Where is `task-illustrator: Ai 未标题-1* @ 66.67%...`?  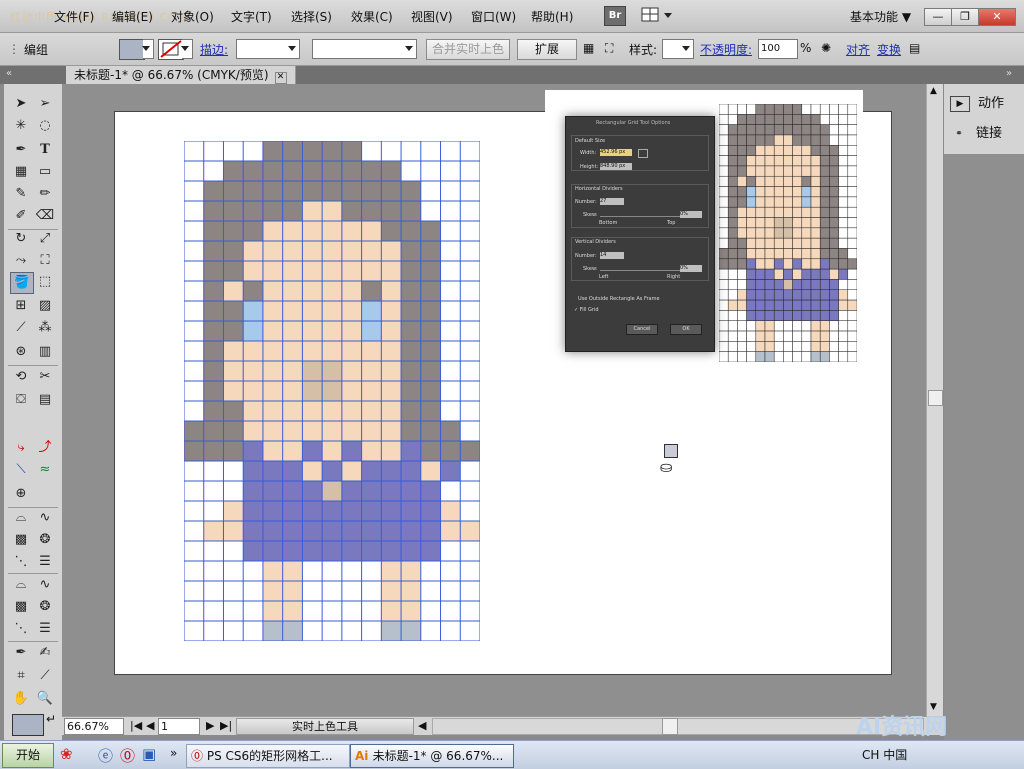
task-illustrator: Ai 未标题-1* @ 66.67%... is located at coordinates (432, 756).